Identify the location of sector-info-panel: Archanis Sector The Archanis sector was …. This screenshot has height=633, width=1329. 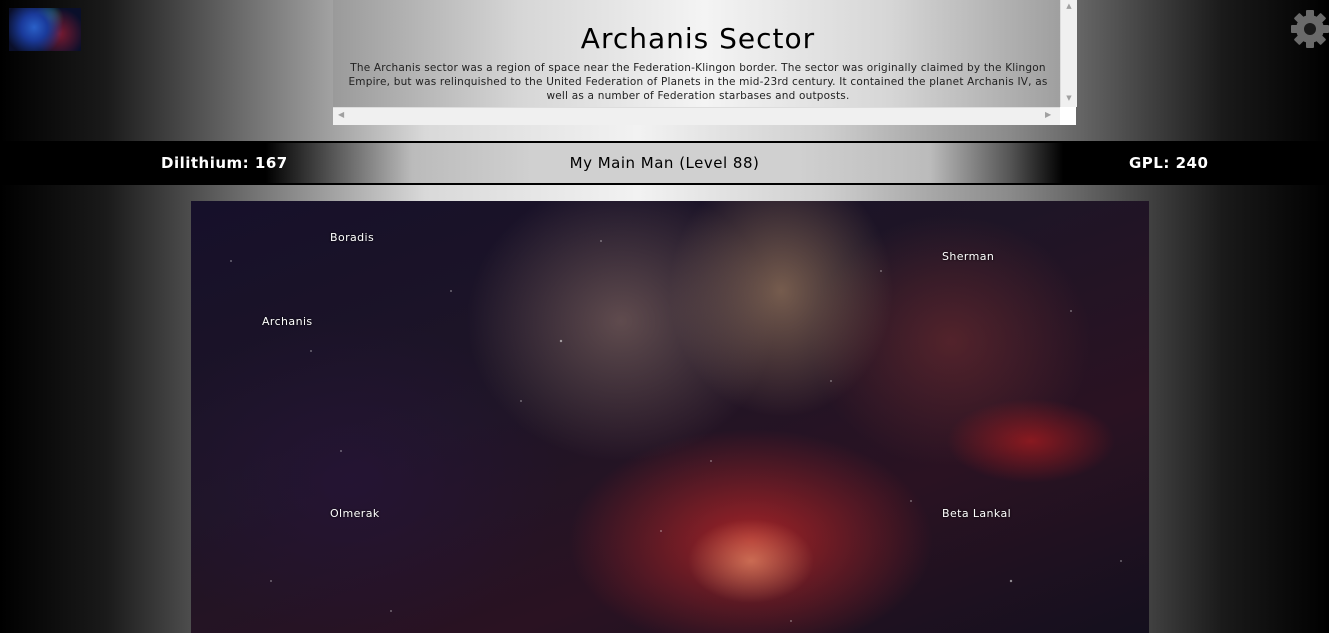
(705, 62).